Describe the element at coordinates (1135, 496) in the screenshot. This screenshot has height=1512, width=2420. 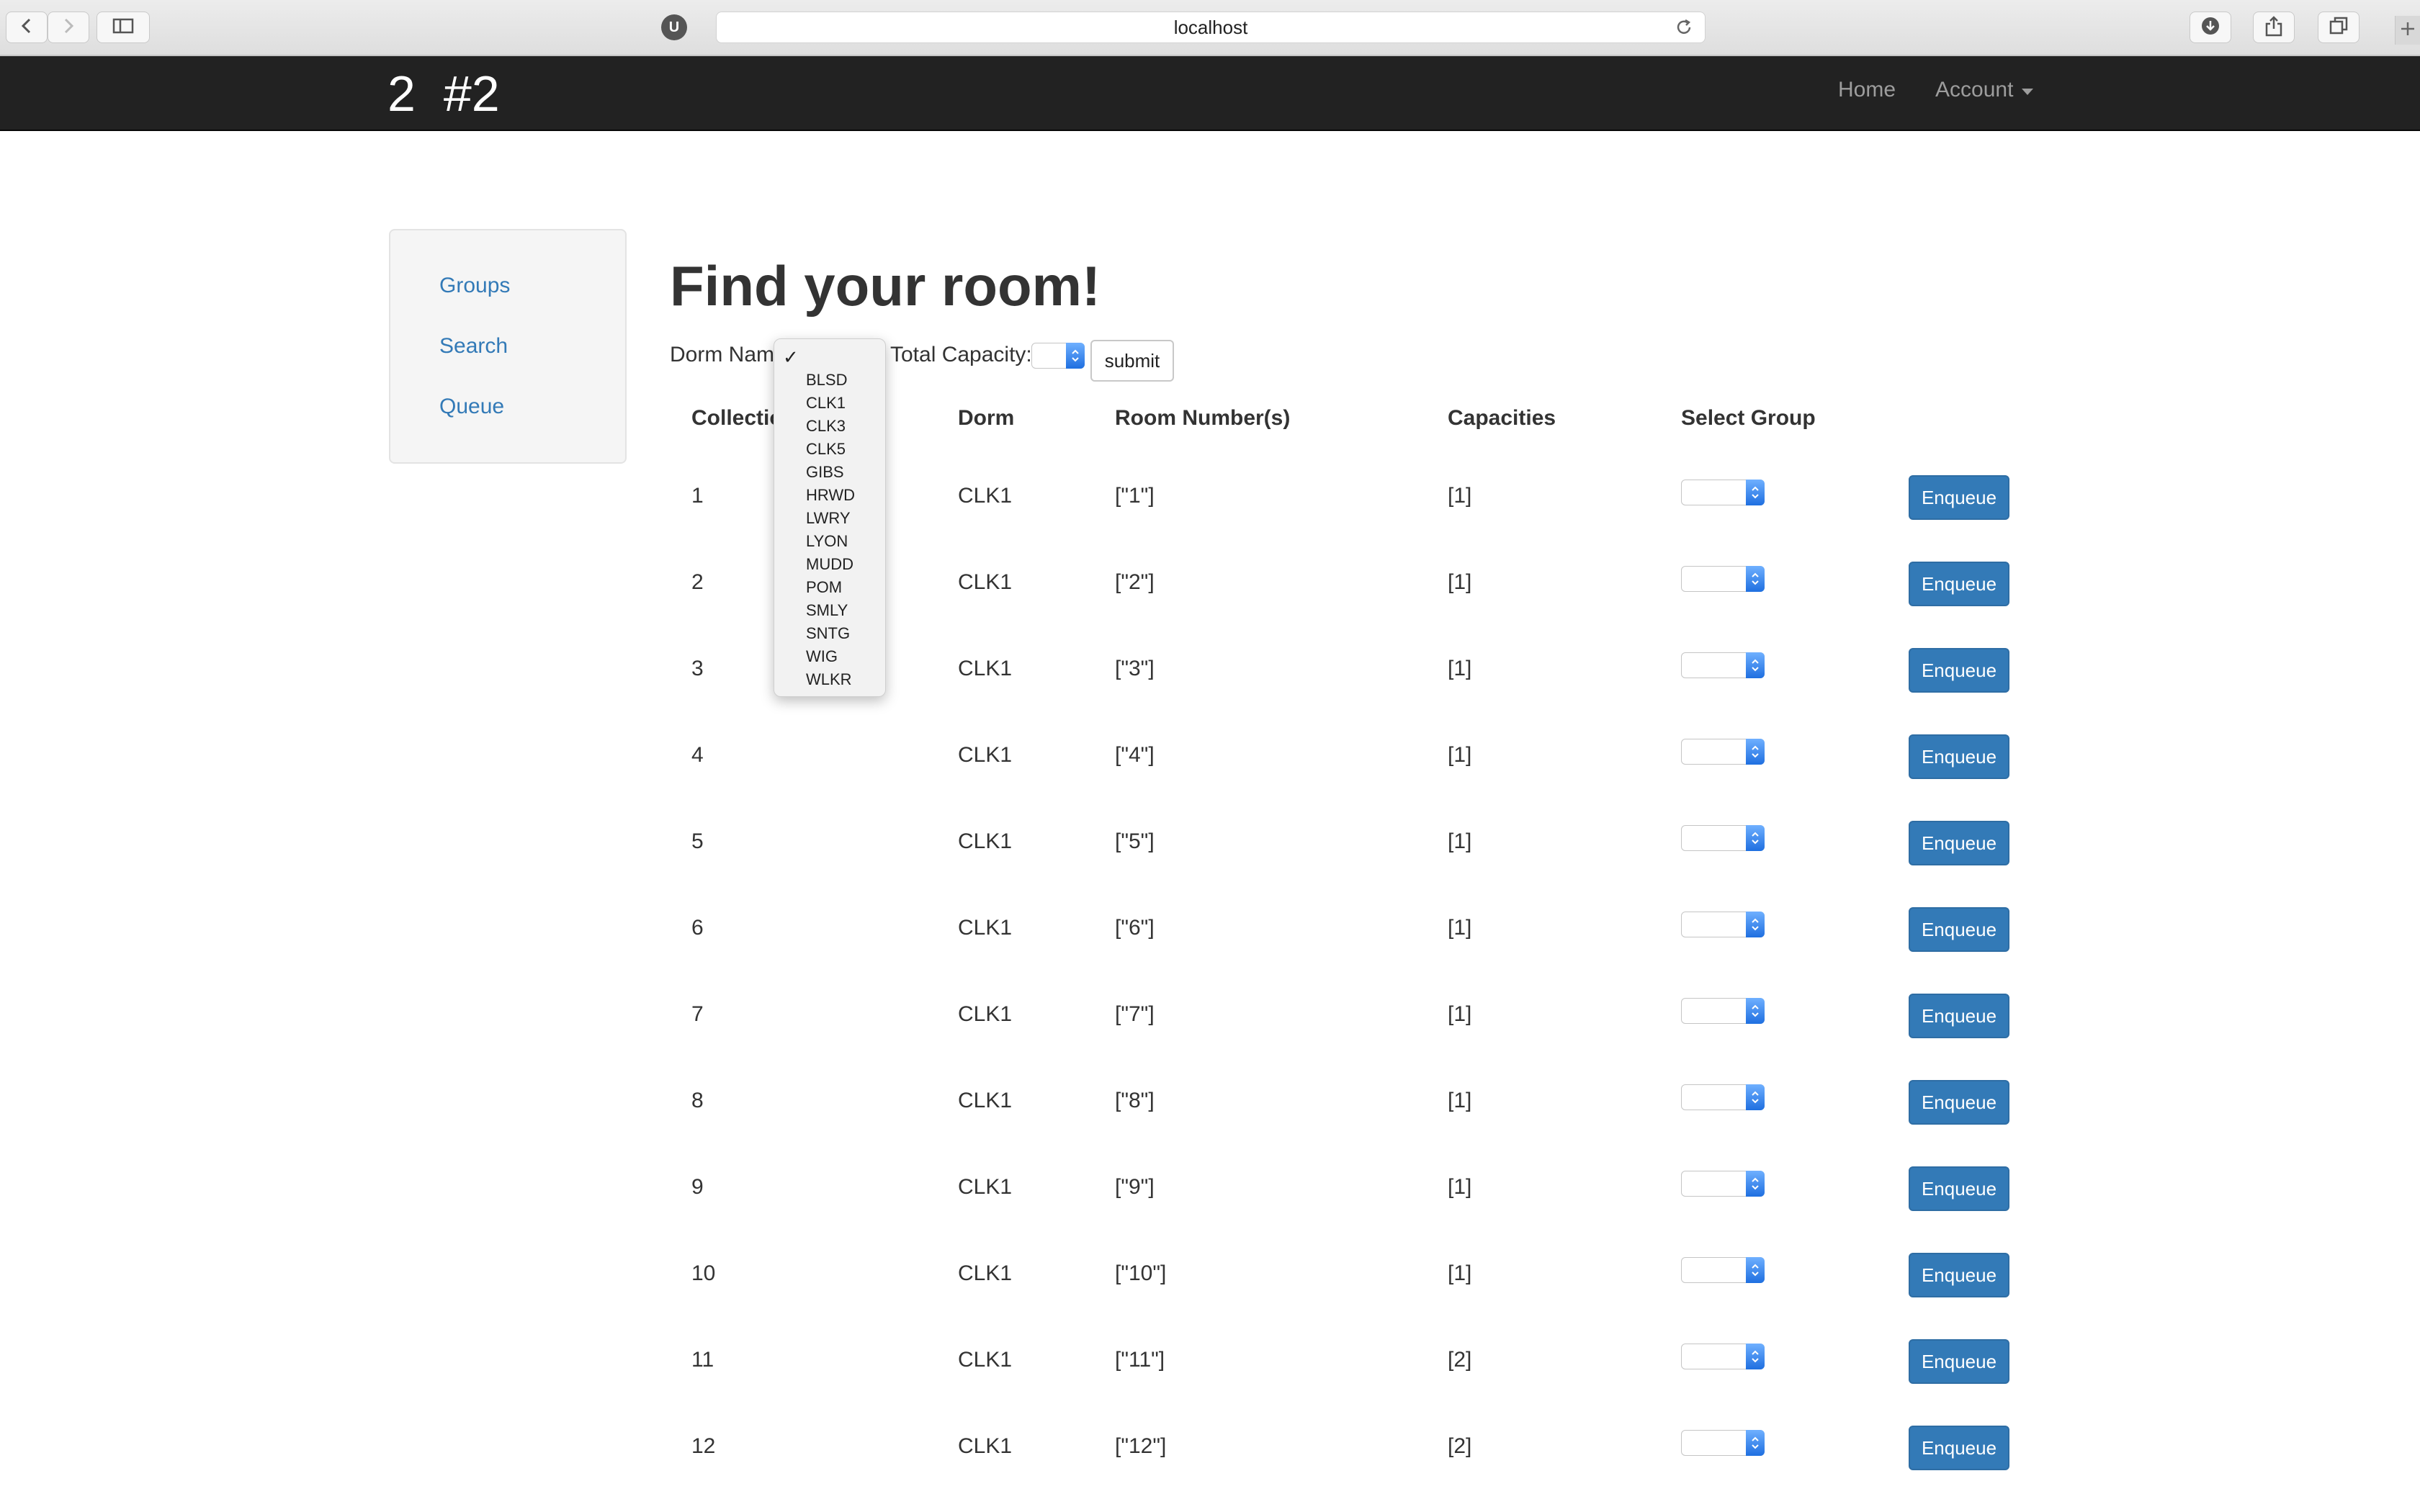
I see `cell-room-numbers: ["1"]` at that location.